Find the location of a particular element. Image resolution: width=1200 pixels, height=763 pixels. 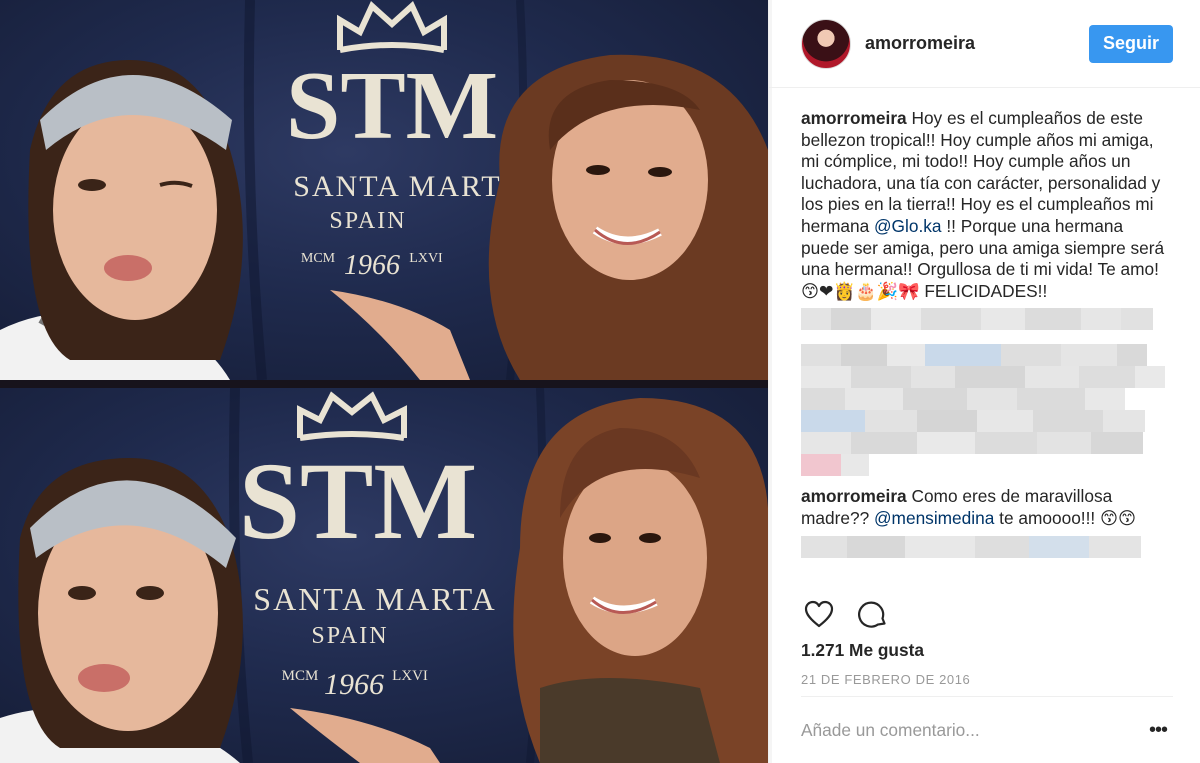

brand-monogram-2: STM is located at coordinates (358, 501).